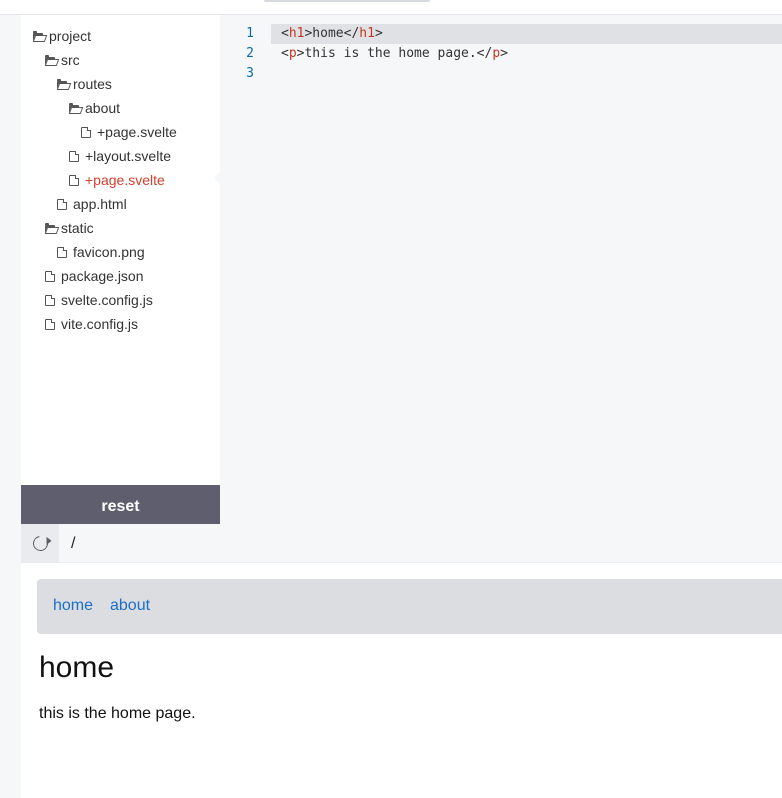 The width and height of the screenshot is (782, 798). What do you see at coordinates (250, 53) in the screenshot?
I see `line-number: 2` at bounding box center [250, 53].